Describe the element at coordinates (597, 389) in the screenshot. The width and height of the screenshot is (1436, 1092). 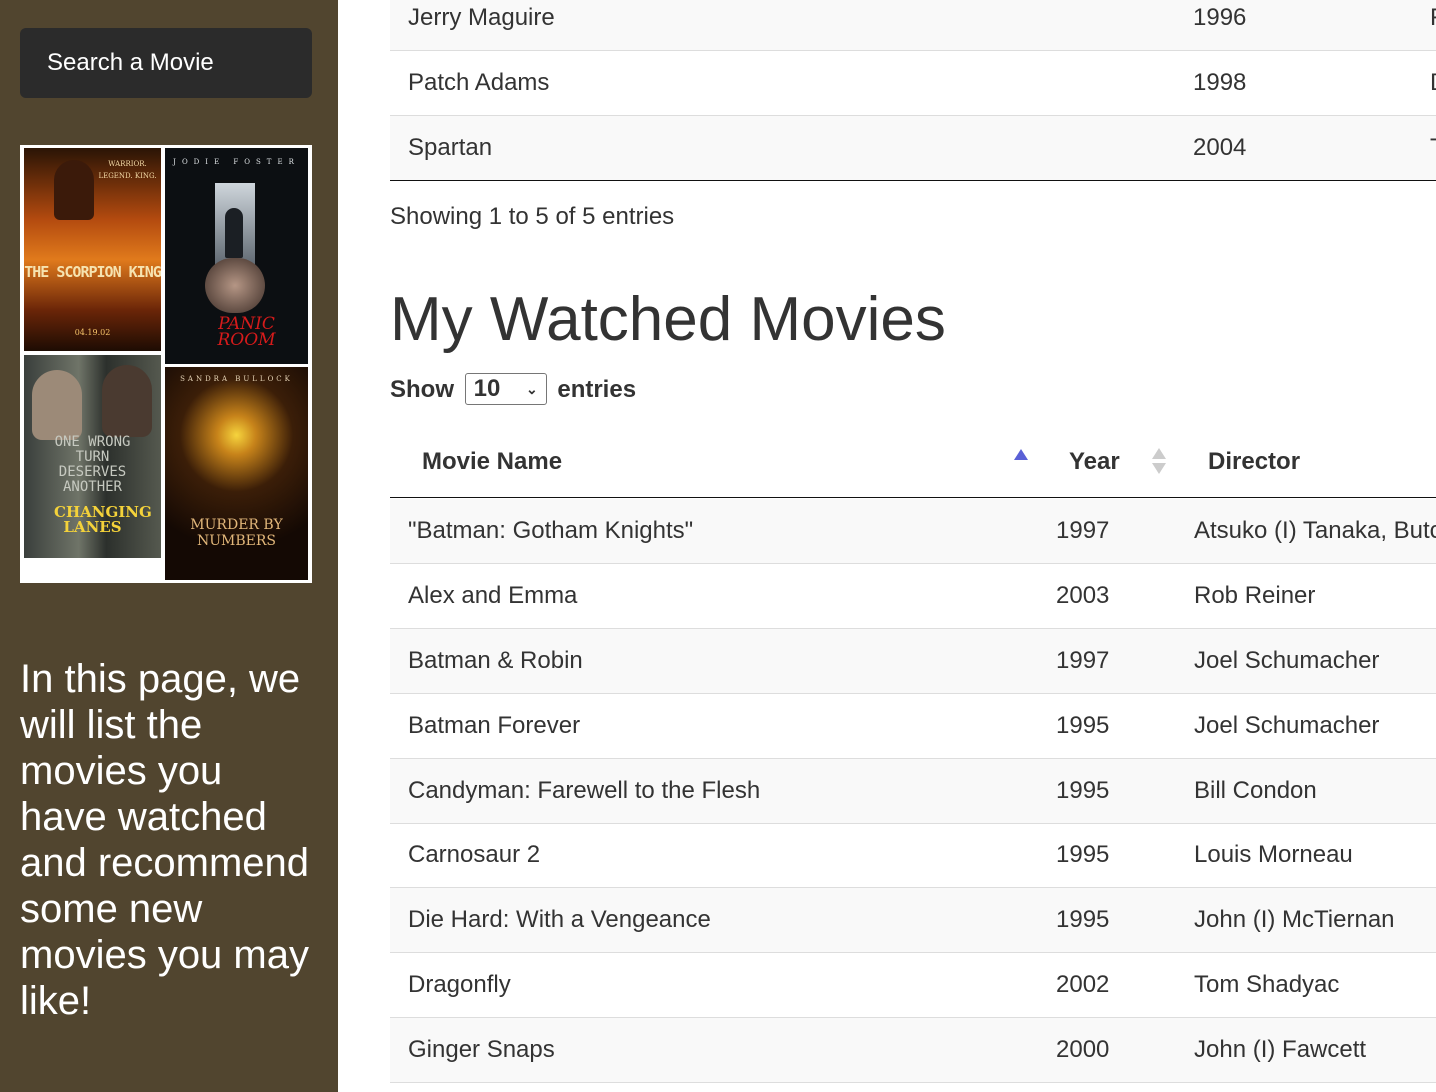
I see `entries-label: entries` at that location.